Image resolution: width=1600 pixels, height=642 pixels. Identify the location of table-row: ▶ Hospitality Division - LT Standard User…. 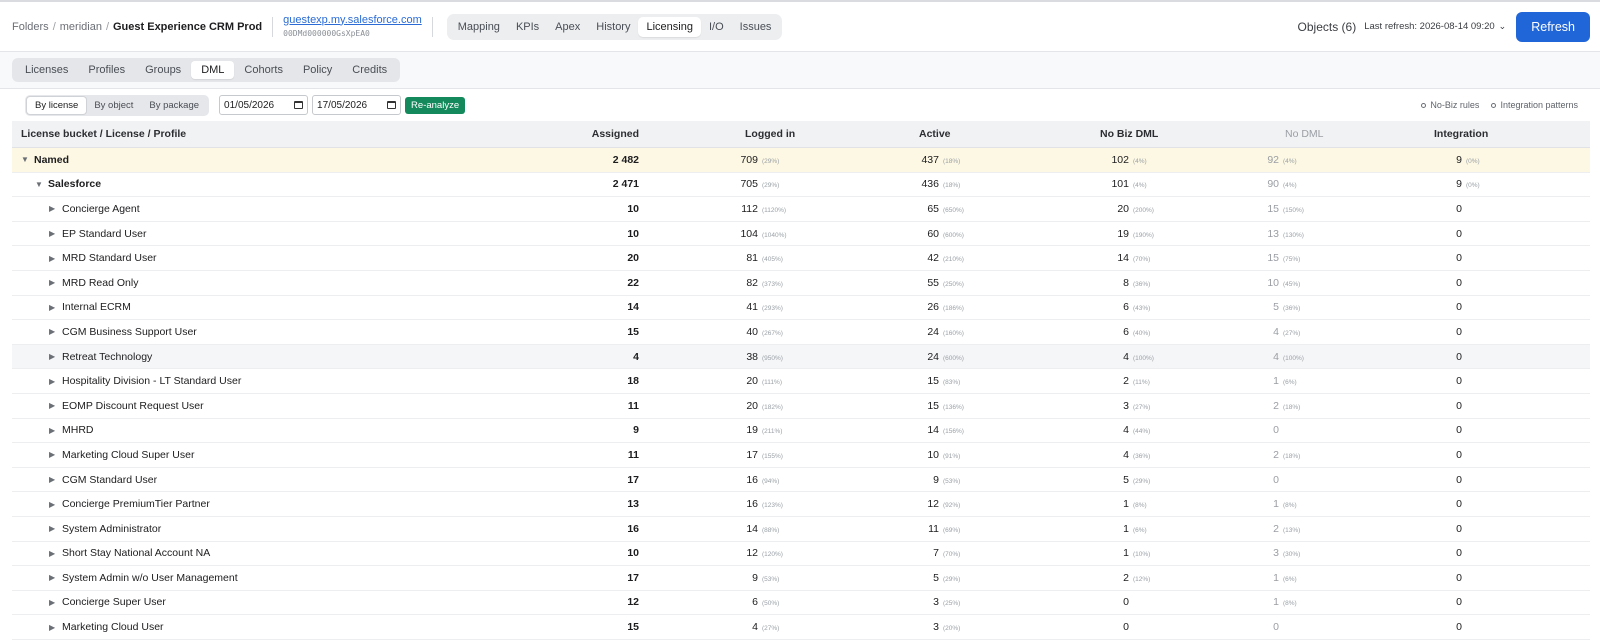
(801, 381).